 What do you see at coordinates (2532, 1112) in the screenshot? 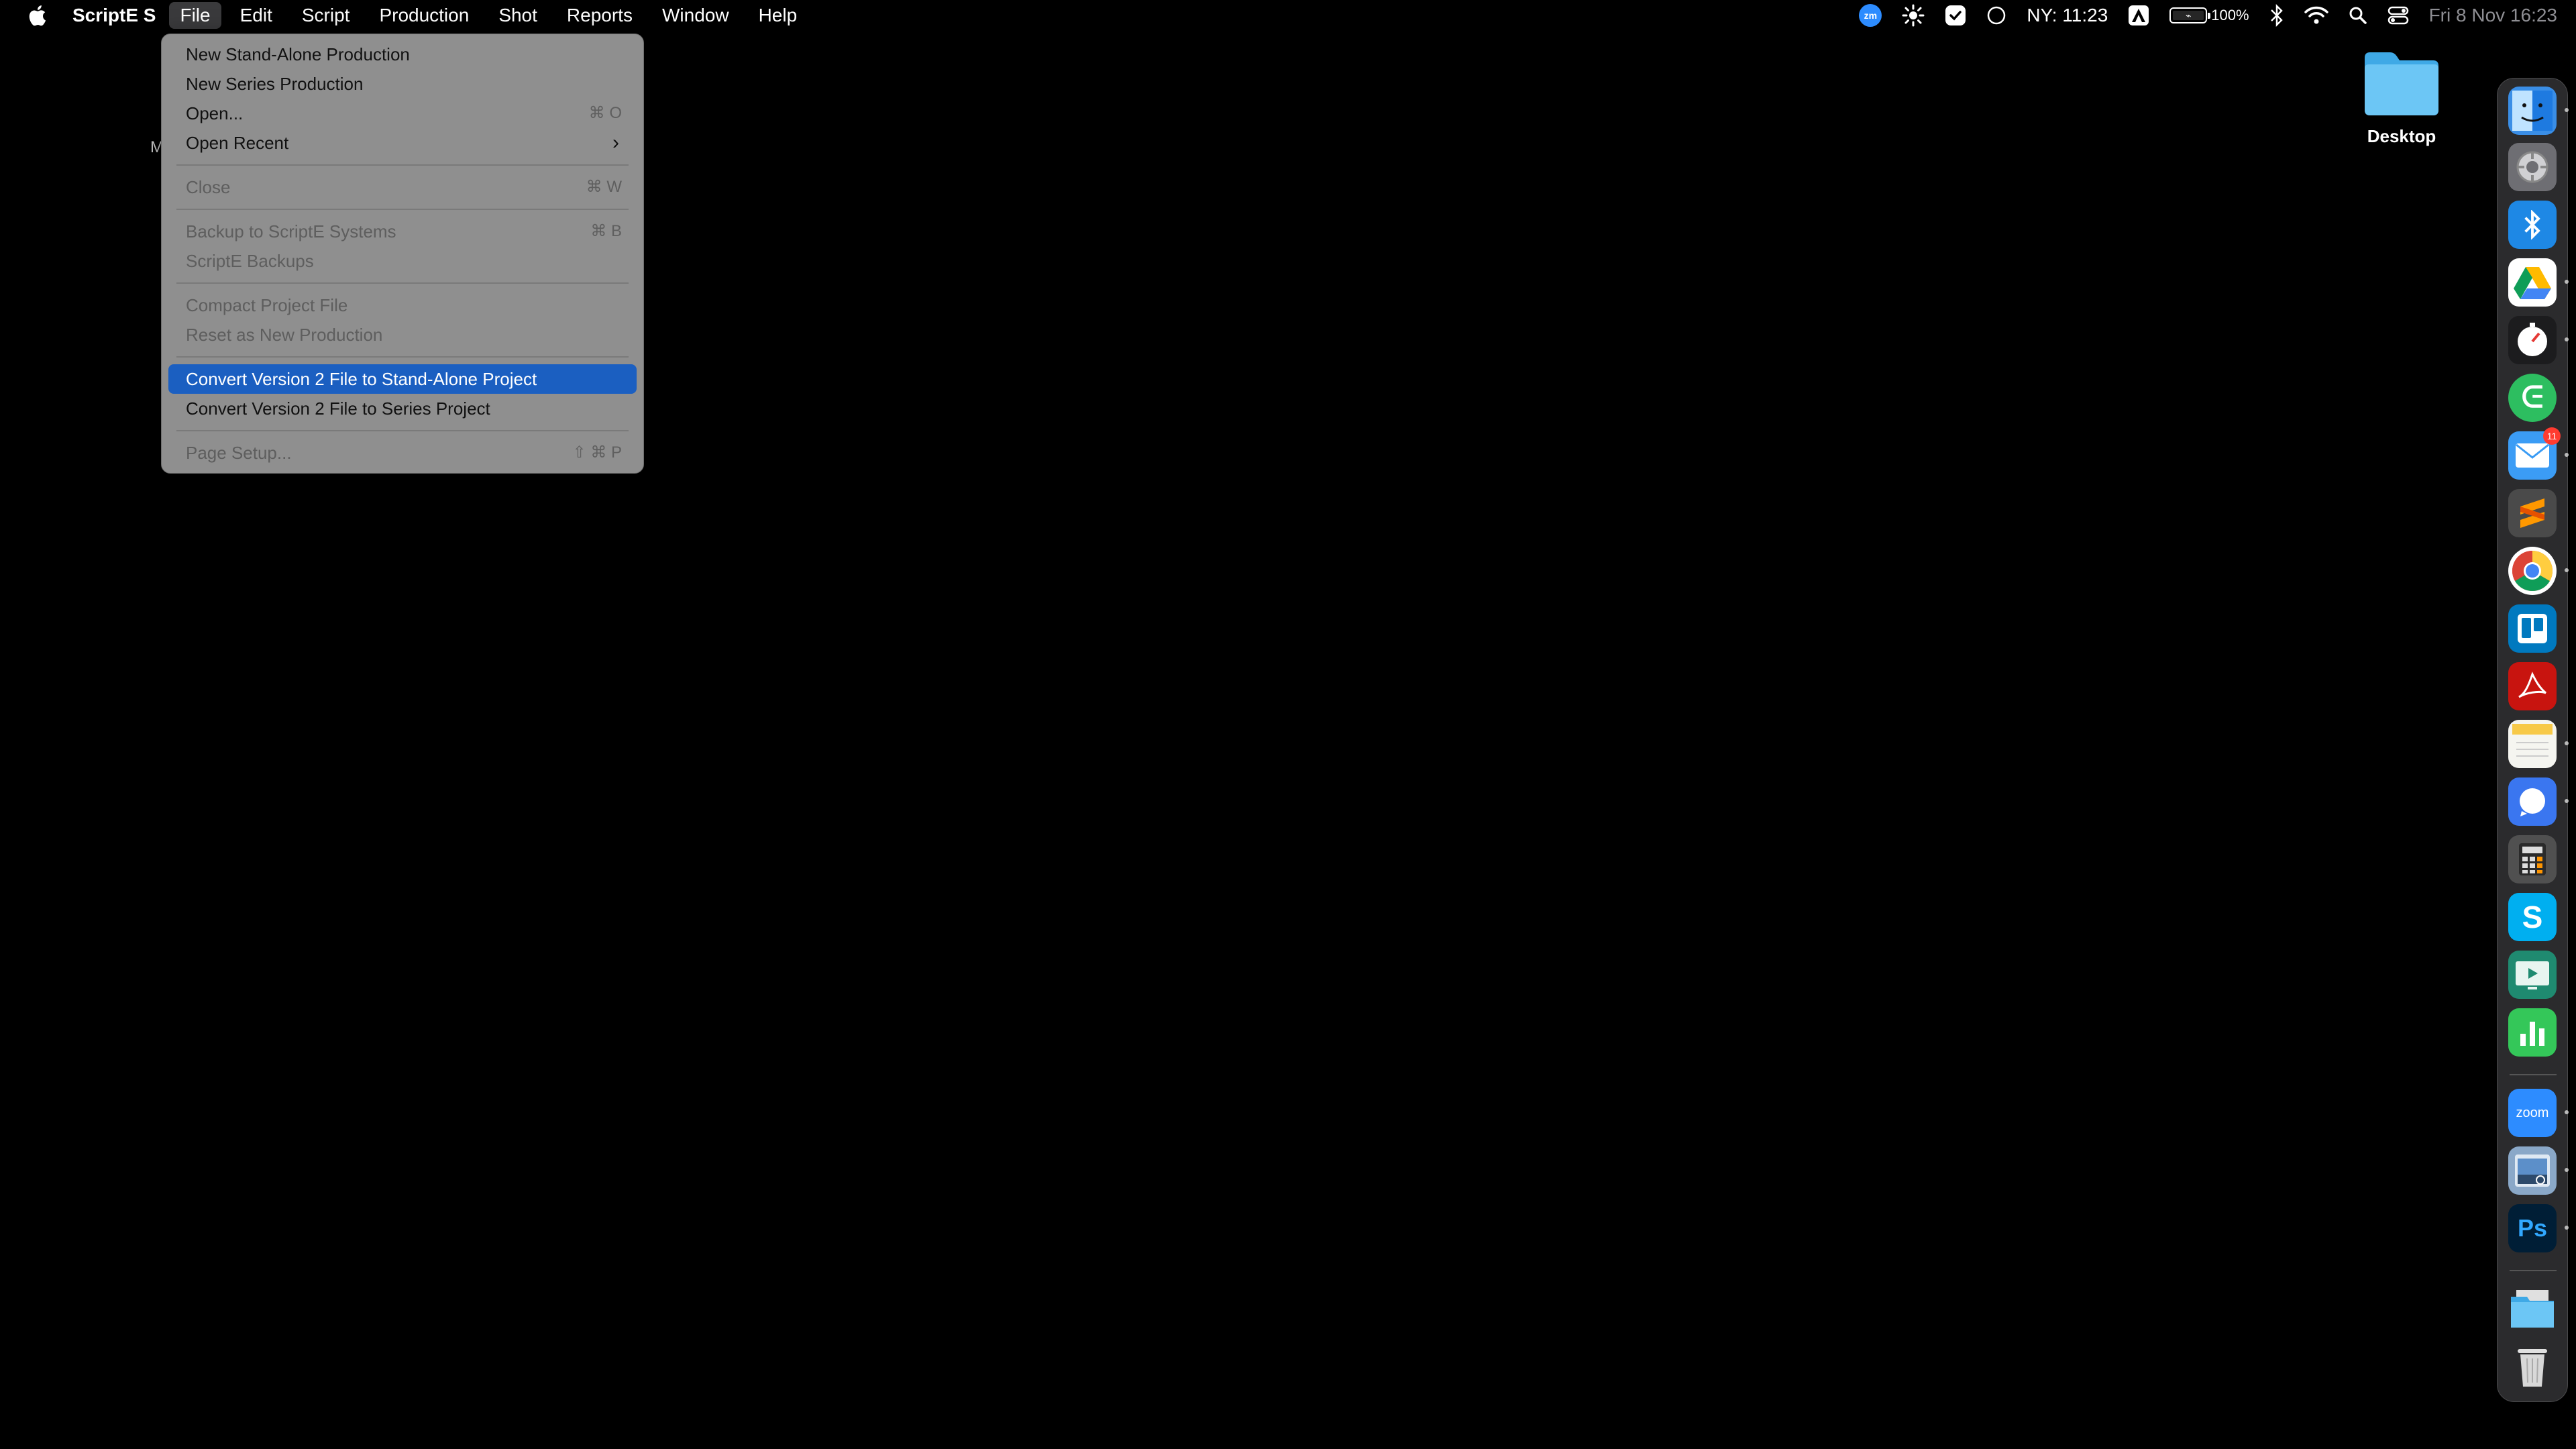
I see `zoom-label: zoom` at bounding box center [2532, 1112].